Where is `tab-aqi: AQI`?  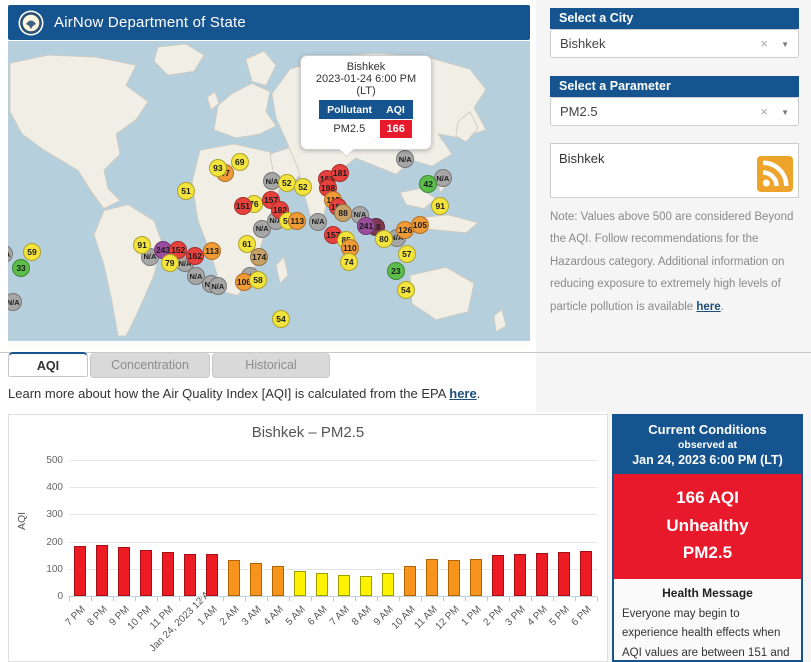 tab-aqi: AQI is located at coordinates (48, 364).